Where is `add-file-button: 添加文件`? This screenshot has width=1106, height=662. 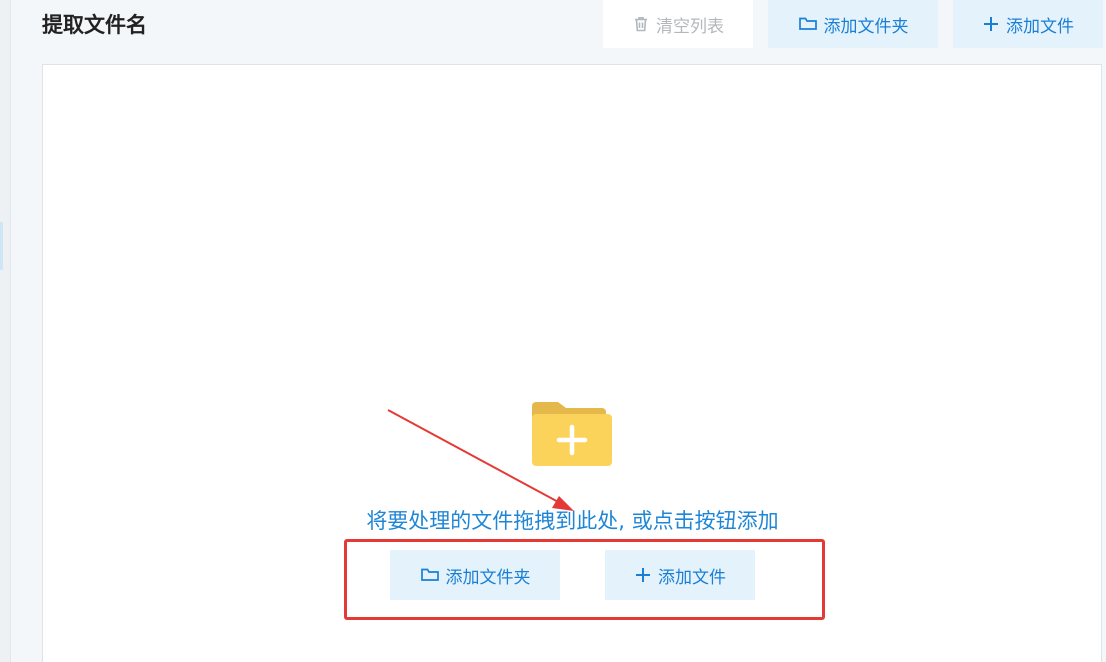 add-file-button: 添加文件 is located at coordinates (1028, 24).